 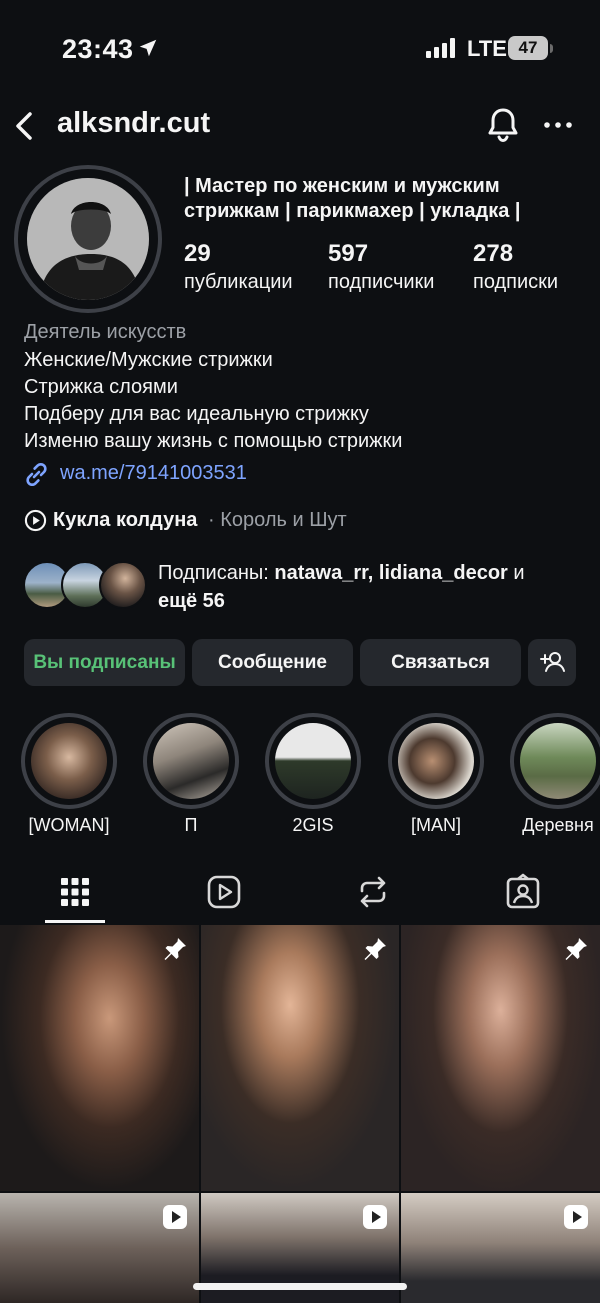 I want to click on add-person-icon, so click(x=552, y=662).